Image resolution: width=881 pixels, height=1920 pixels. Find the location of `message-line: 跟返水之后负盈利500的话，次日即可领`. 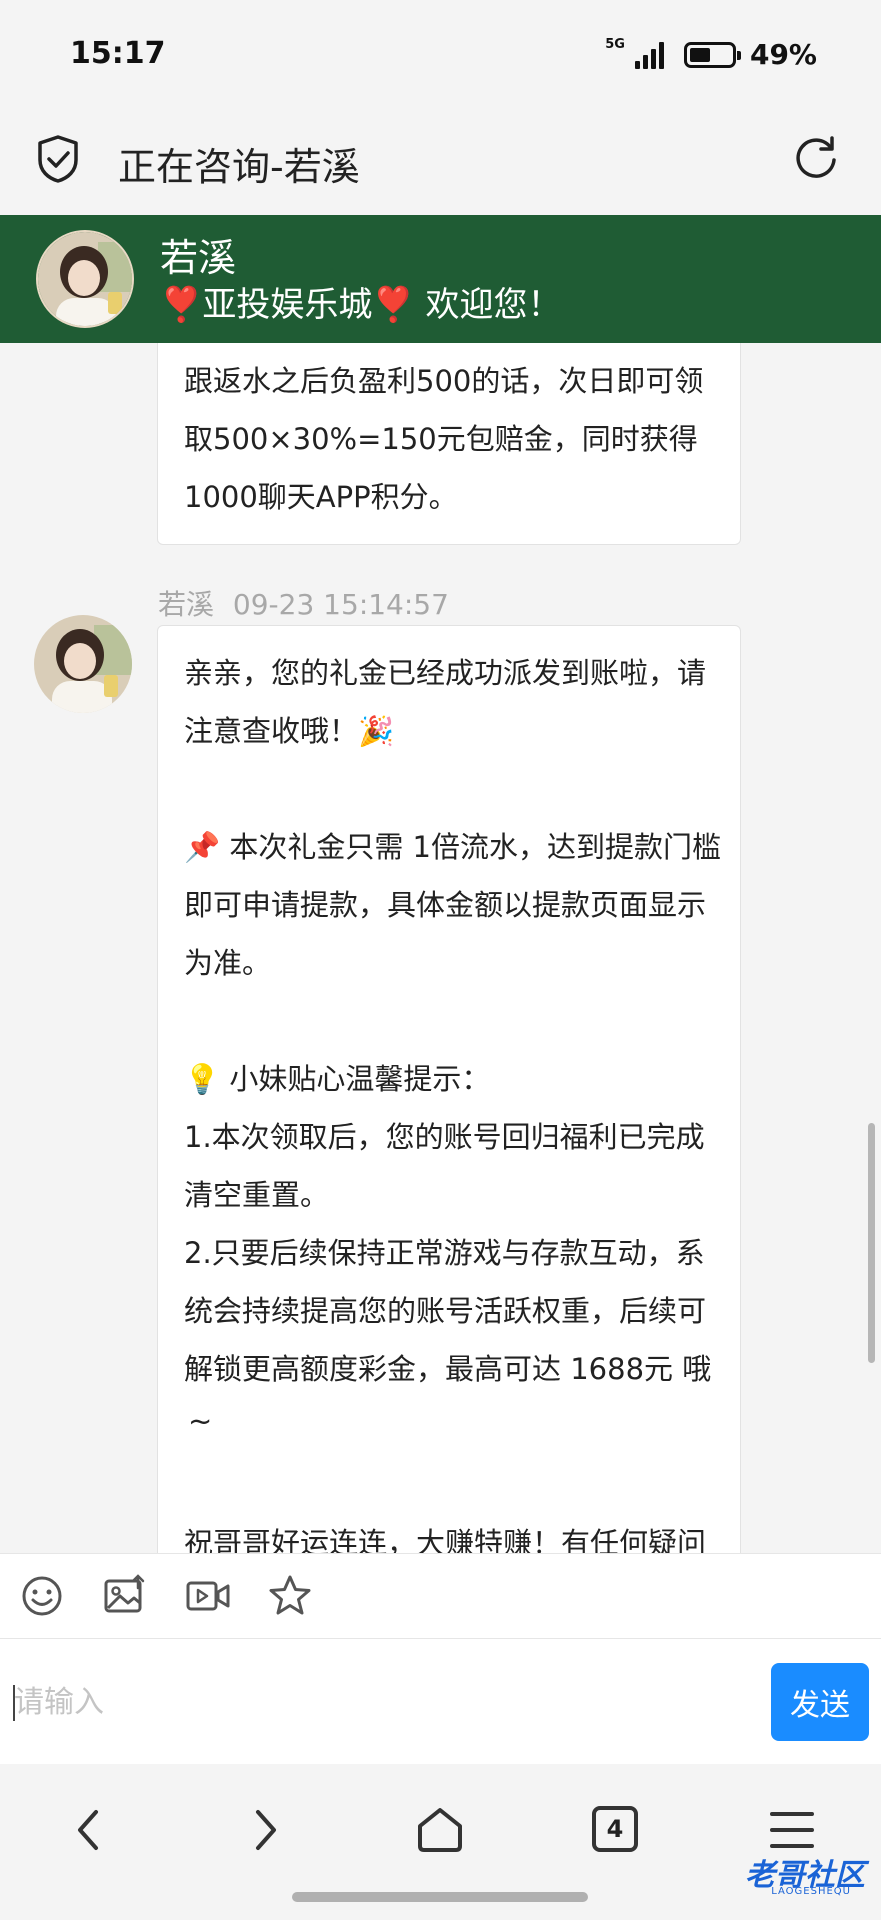

message-line: 跟返水之后负盈利500的话，次日即可领 is located at coordinates (444, 381).